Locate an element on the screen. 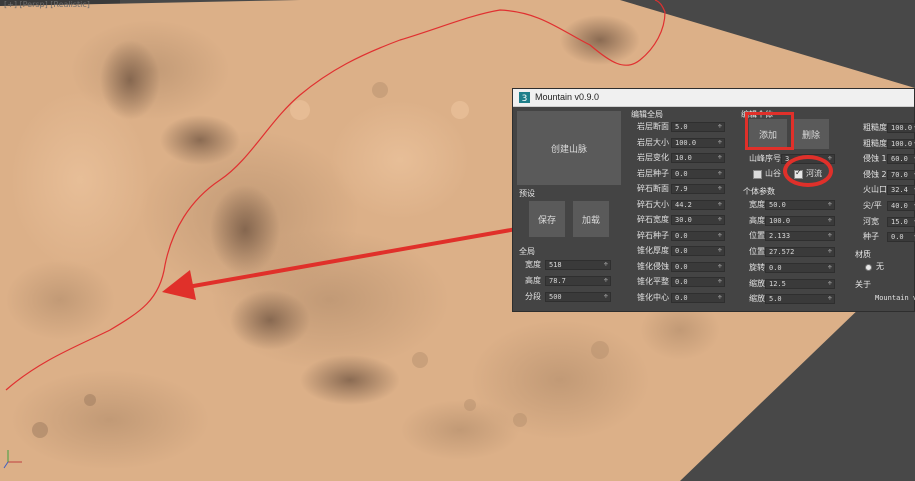 This screenshot has width=915, height=481. edit-global-param-label: 碎石大小 is located at coordinates (653, 204).